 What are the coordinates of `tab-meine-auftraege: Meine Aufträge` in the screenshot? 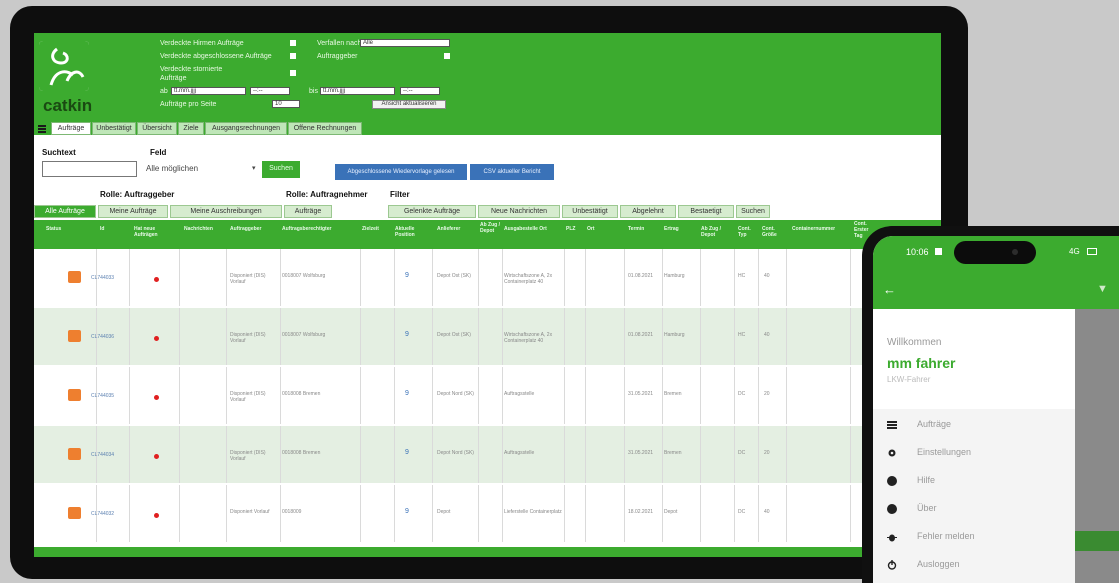 It's located at (133, 211).